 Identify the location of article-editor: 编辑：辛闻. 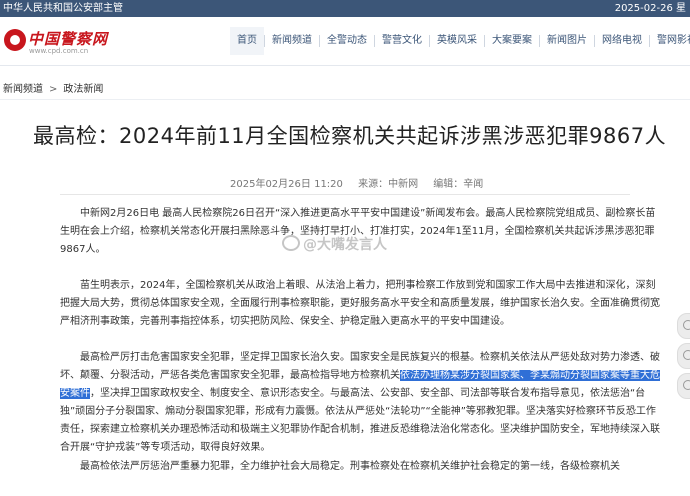
(458, 184).